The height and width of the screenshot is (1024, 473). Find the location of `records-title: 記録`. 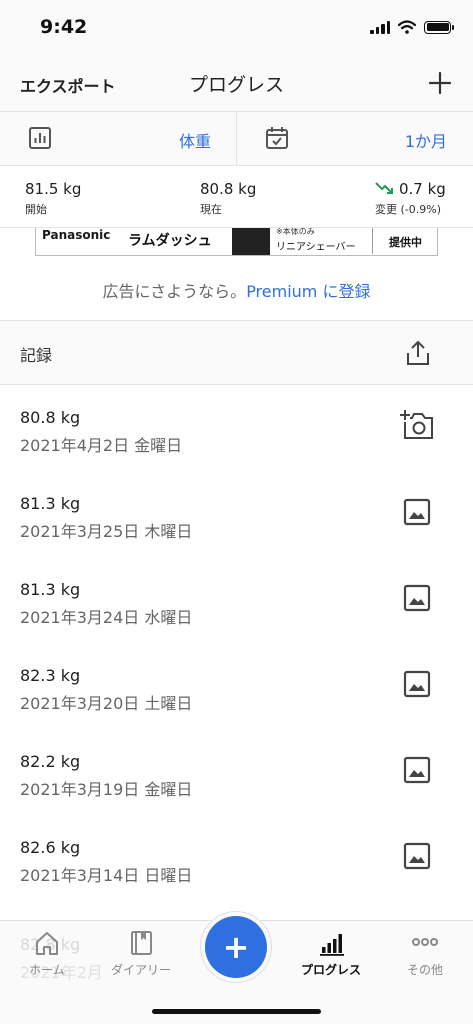

records-title: 記録 is located at coordinates (36, 355).